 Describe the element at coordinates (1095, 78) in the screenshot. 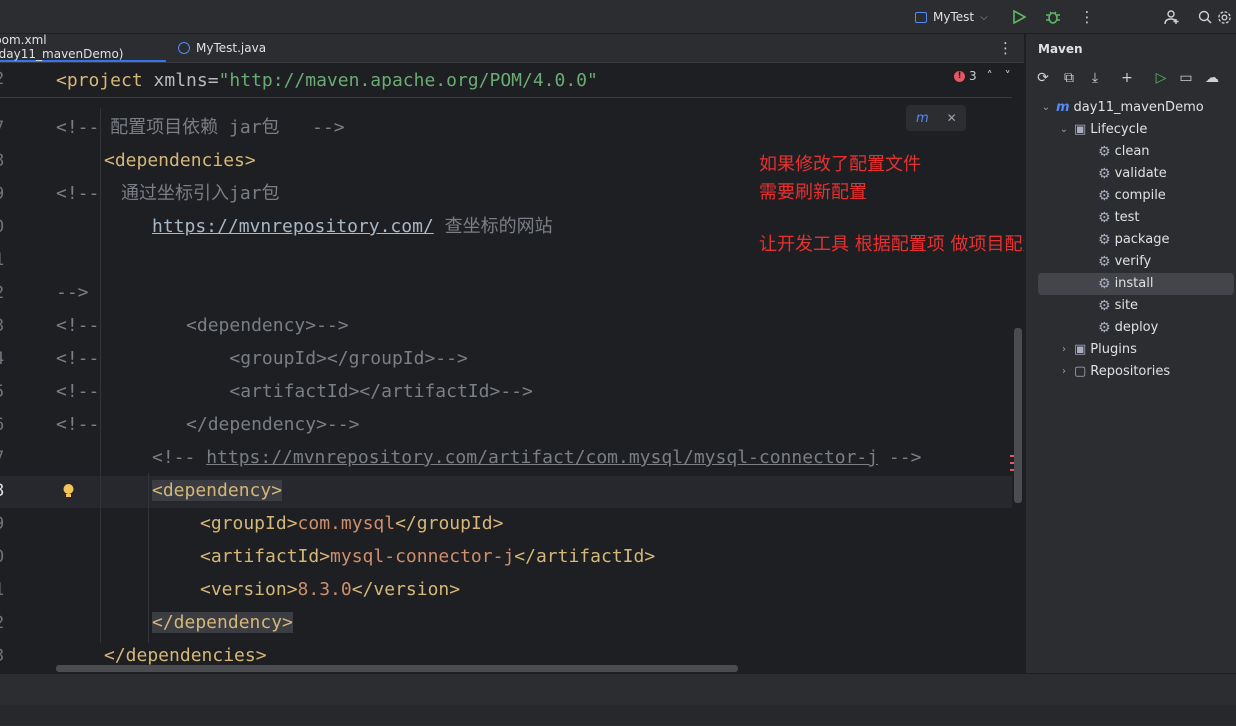

I see `download-icon: ⤓` at that location.